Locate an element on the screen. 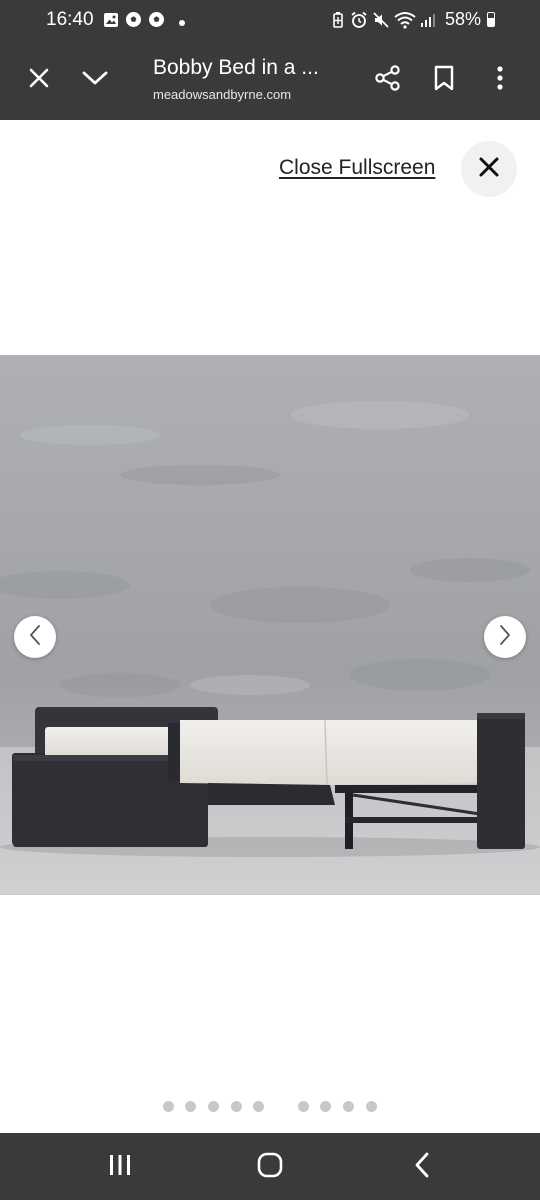 Image resolution: width=540 pixels, height=1200 pixels. recents-icon is located at coordinates (120, 1167).